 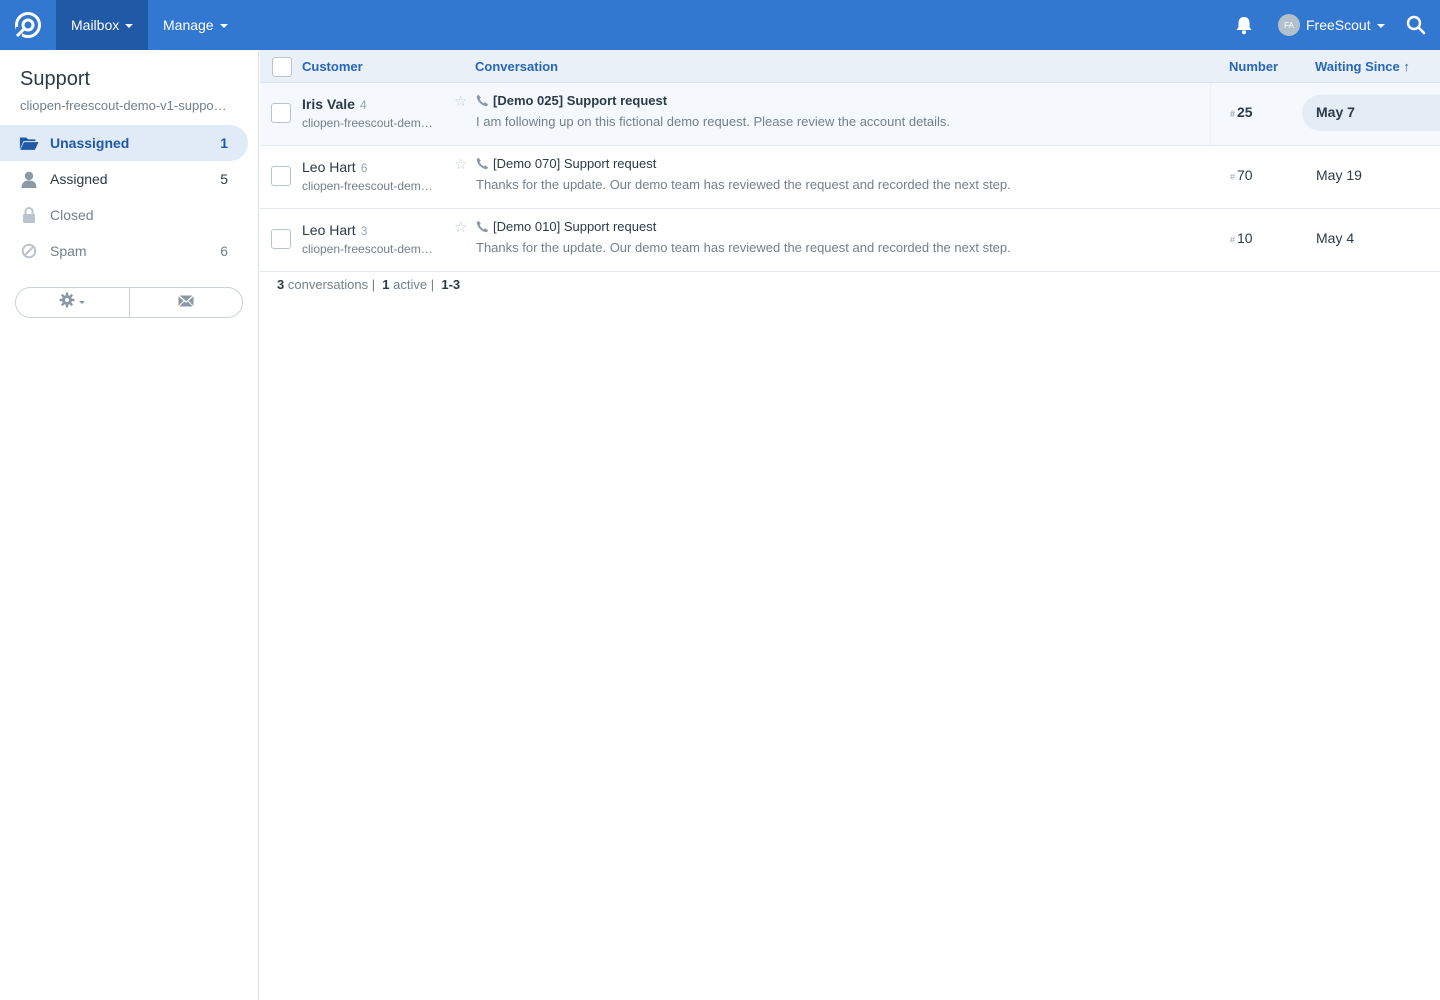 I want to click on conversation-number: #25, so click(x=1241, y=112).